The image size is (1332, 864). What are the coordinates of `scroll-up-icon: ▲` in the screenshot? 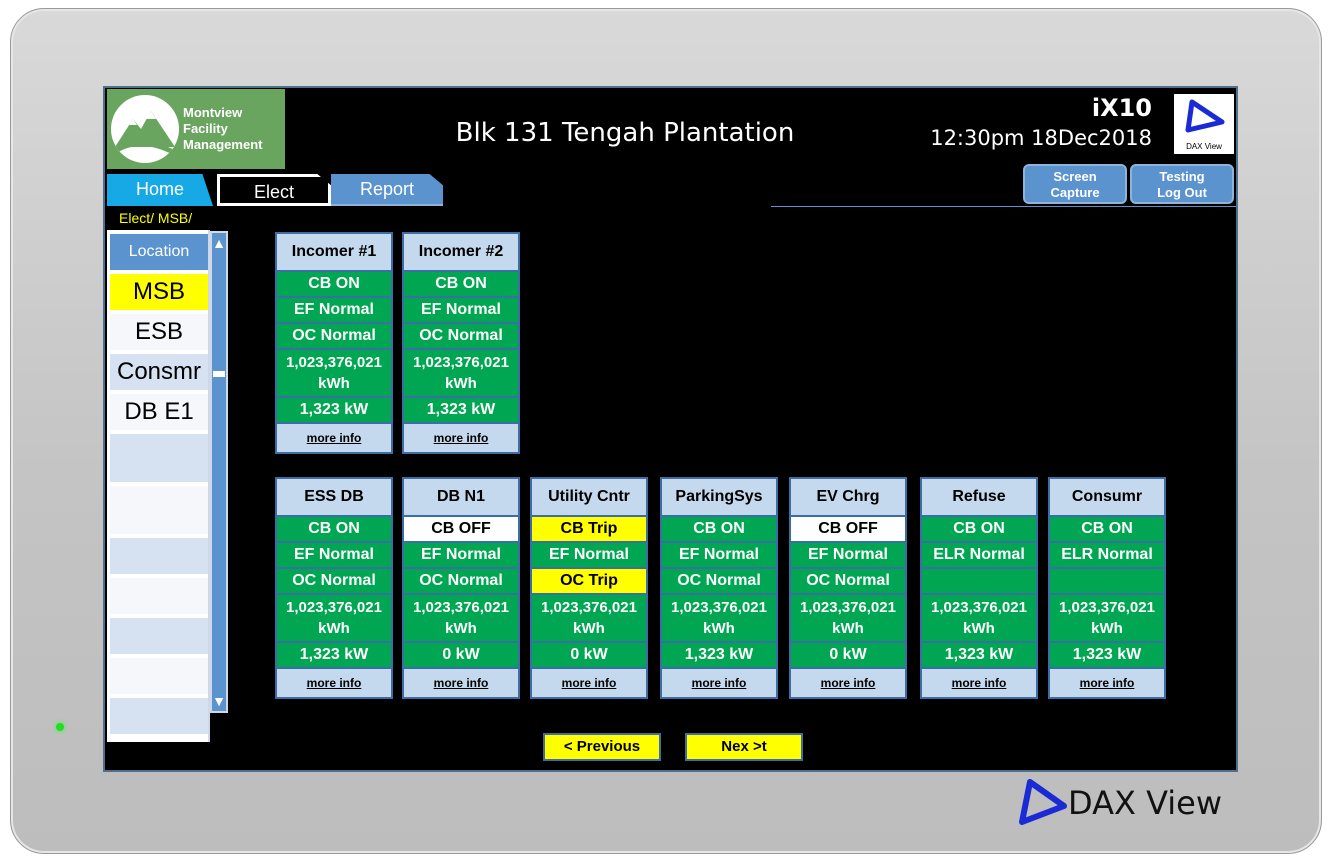 It's located at (219, 243).